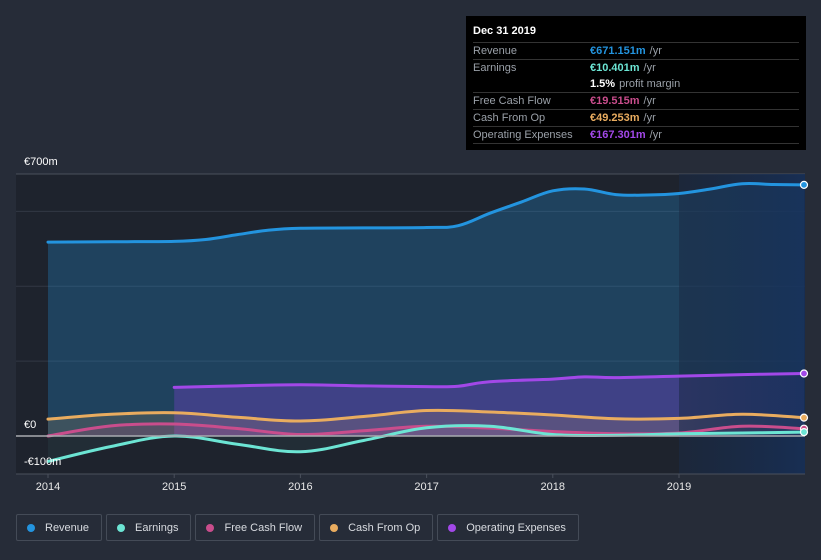 The width and height of the screenshot is (821, 560). What do you see at coordinates (679, 487) in the screenshot?
I see `x-tick-label: 2019` at bounding box center [679, 487].